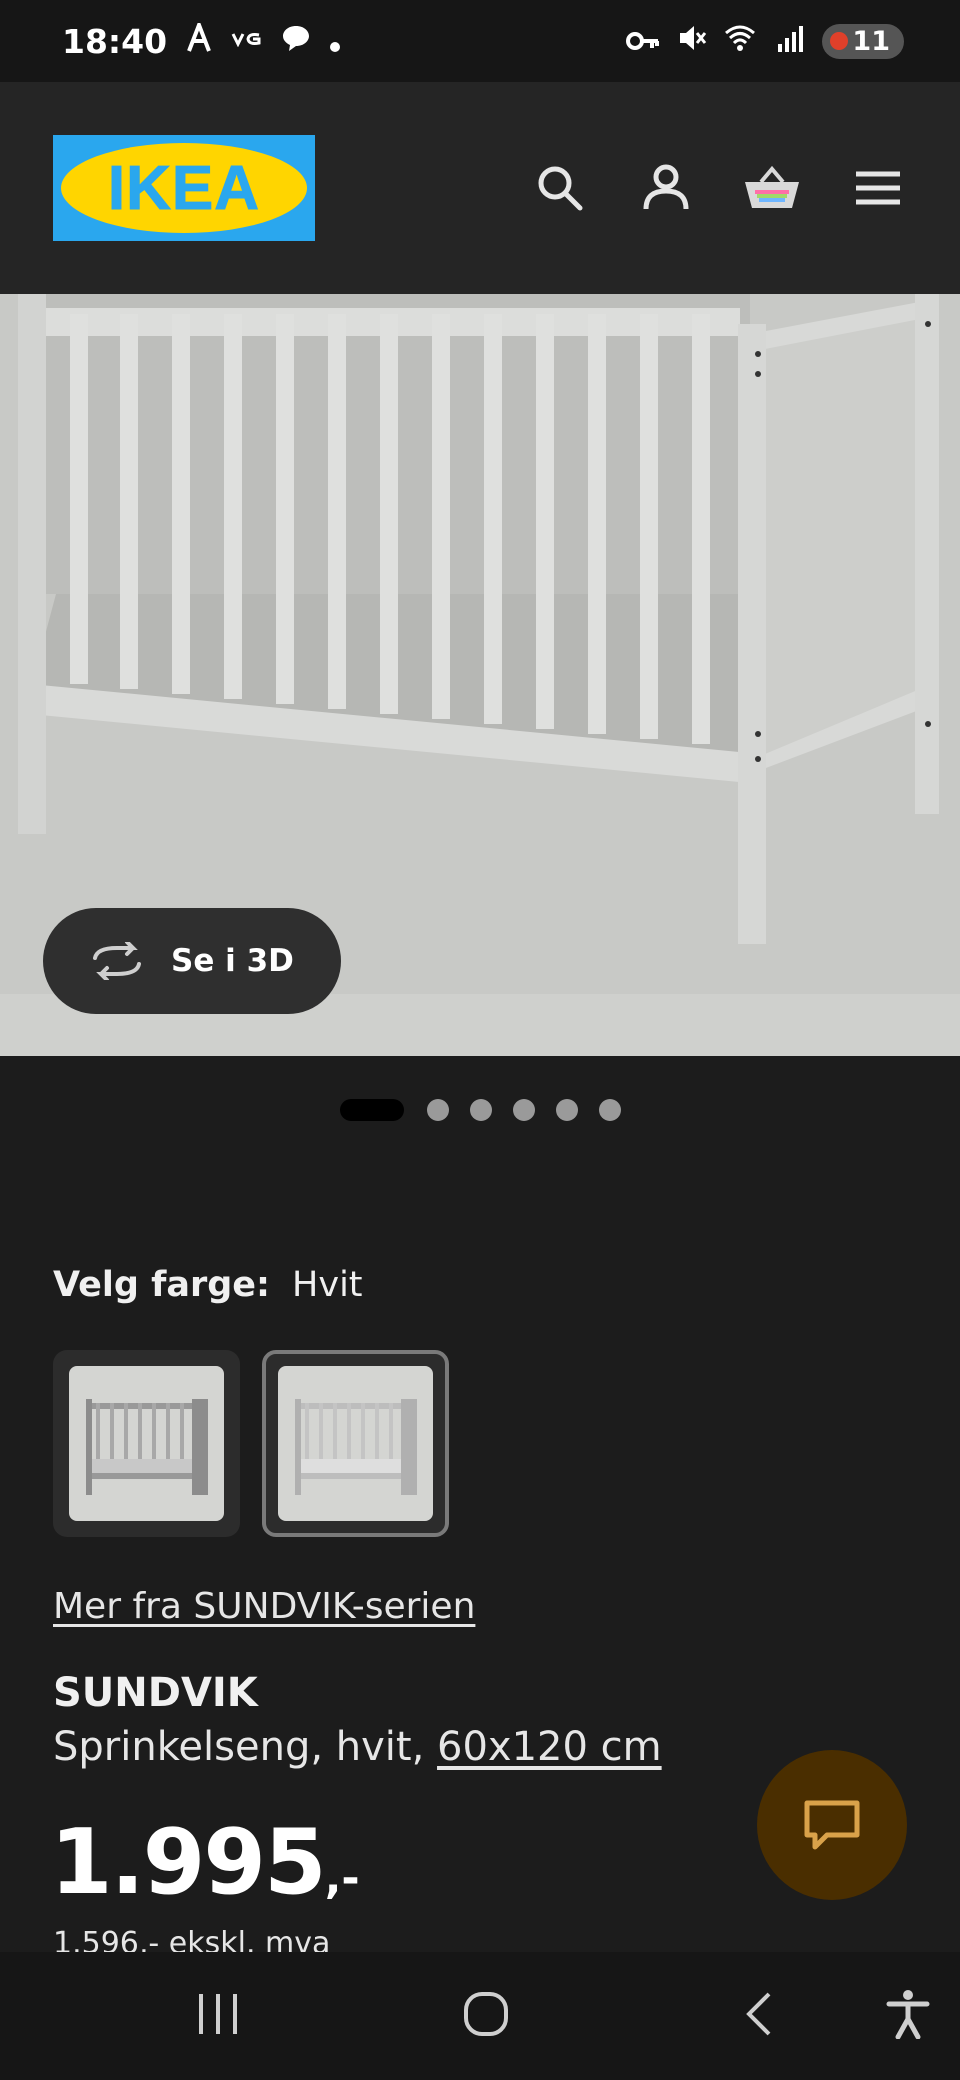 This screenshot has width=960, height=2080. Describe the element at coordinates (335, 41) in the screenshot. I see `dot-icon` at that location.